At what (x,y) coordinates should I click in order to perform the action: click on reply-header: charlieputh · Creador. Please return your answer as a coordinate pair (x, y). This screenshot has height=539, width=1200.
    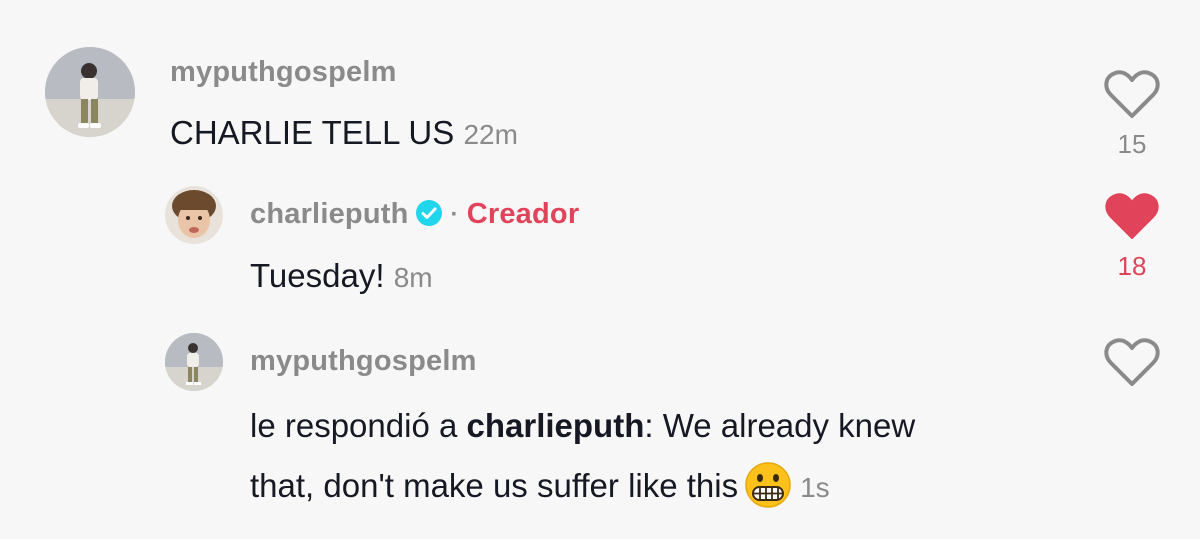
    Looking at the image, I should click on (414, 214).